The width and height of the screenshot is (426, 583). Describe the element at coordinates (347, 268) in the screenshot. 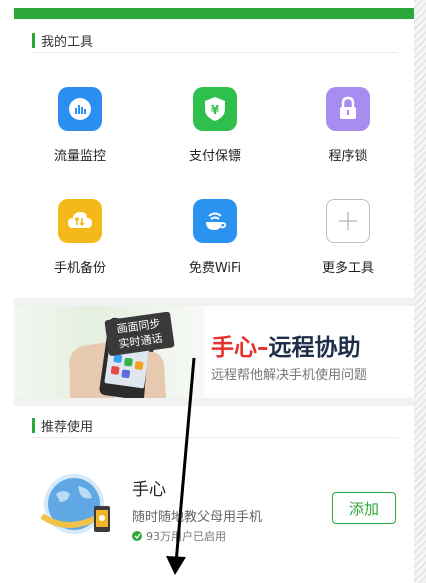

I see `tool-label: 更多工具` at that location.